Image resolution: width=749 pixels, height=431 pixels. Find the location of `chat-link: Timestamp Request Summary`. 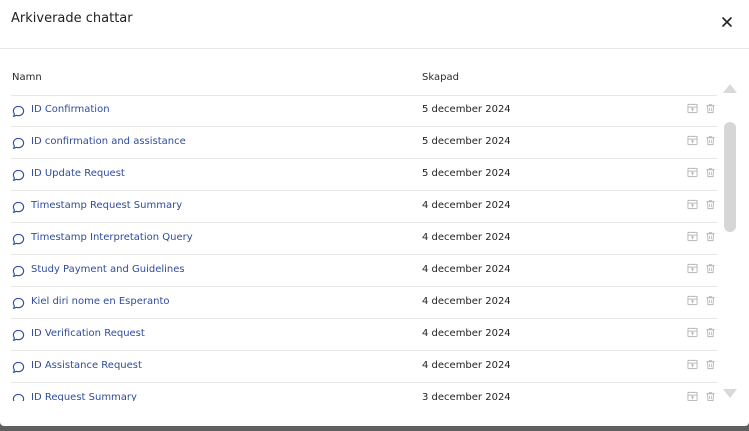

chat-link: Timestamp Request Summary is located at coordinates (106, 205).